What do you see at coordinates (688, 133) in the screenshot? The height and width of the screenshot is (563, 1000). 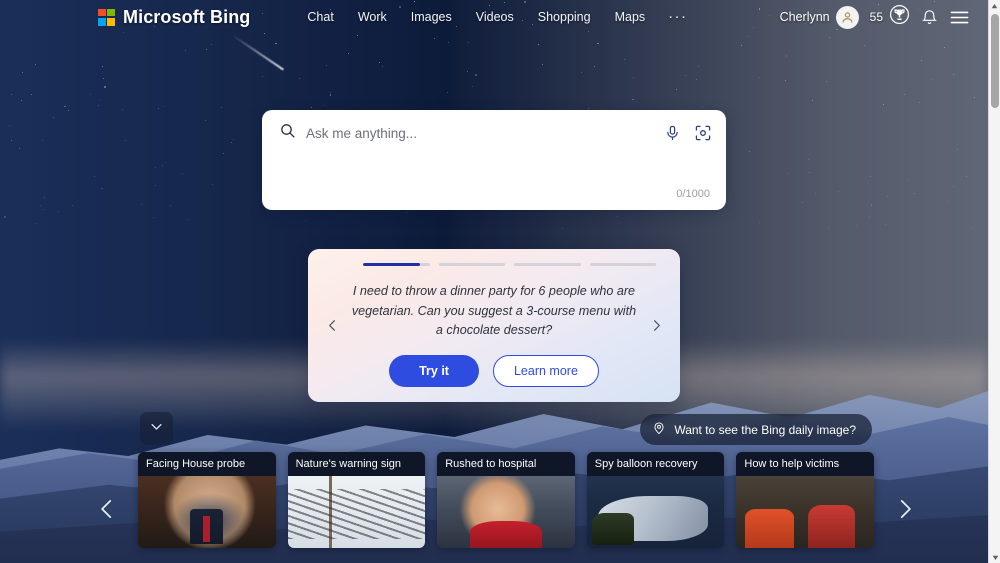 I see `search-action-icons` at bounding box center [688, 133].